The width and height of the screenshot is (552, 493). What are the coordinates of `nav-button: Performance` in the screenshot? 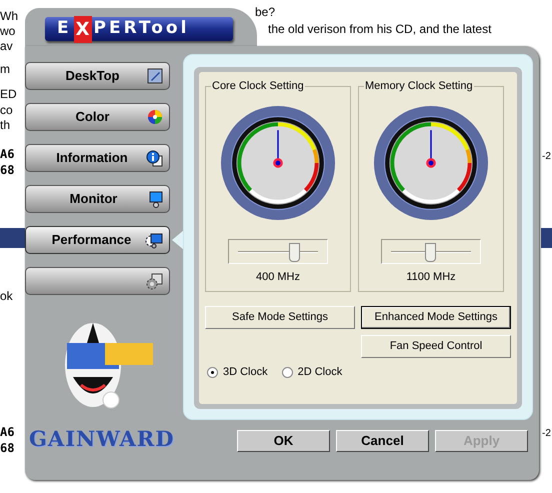 It's located at (97, 240).